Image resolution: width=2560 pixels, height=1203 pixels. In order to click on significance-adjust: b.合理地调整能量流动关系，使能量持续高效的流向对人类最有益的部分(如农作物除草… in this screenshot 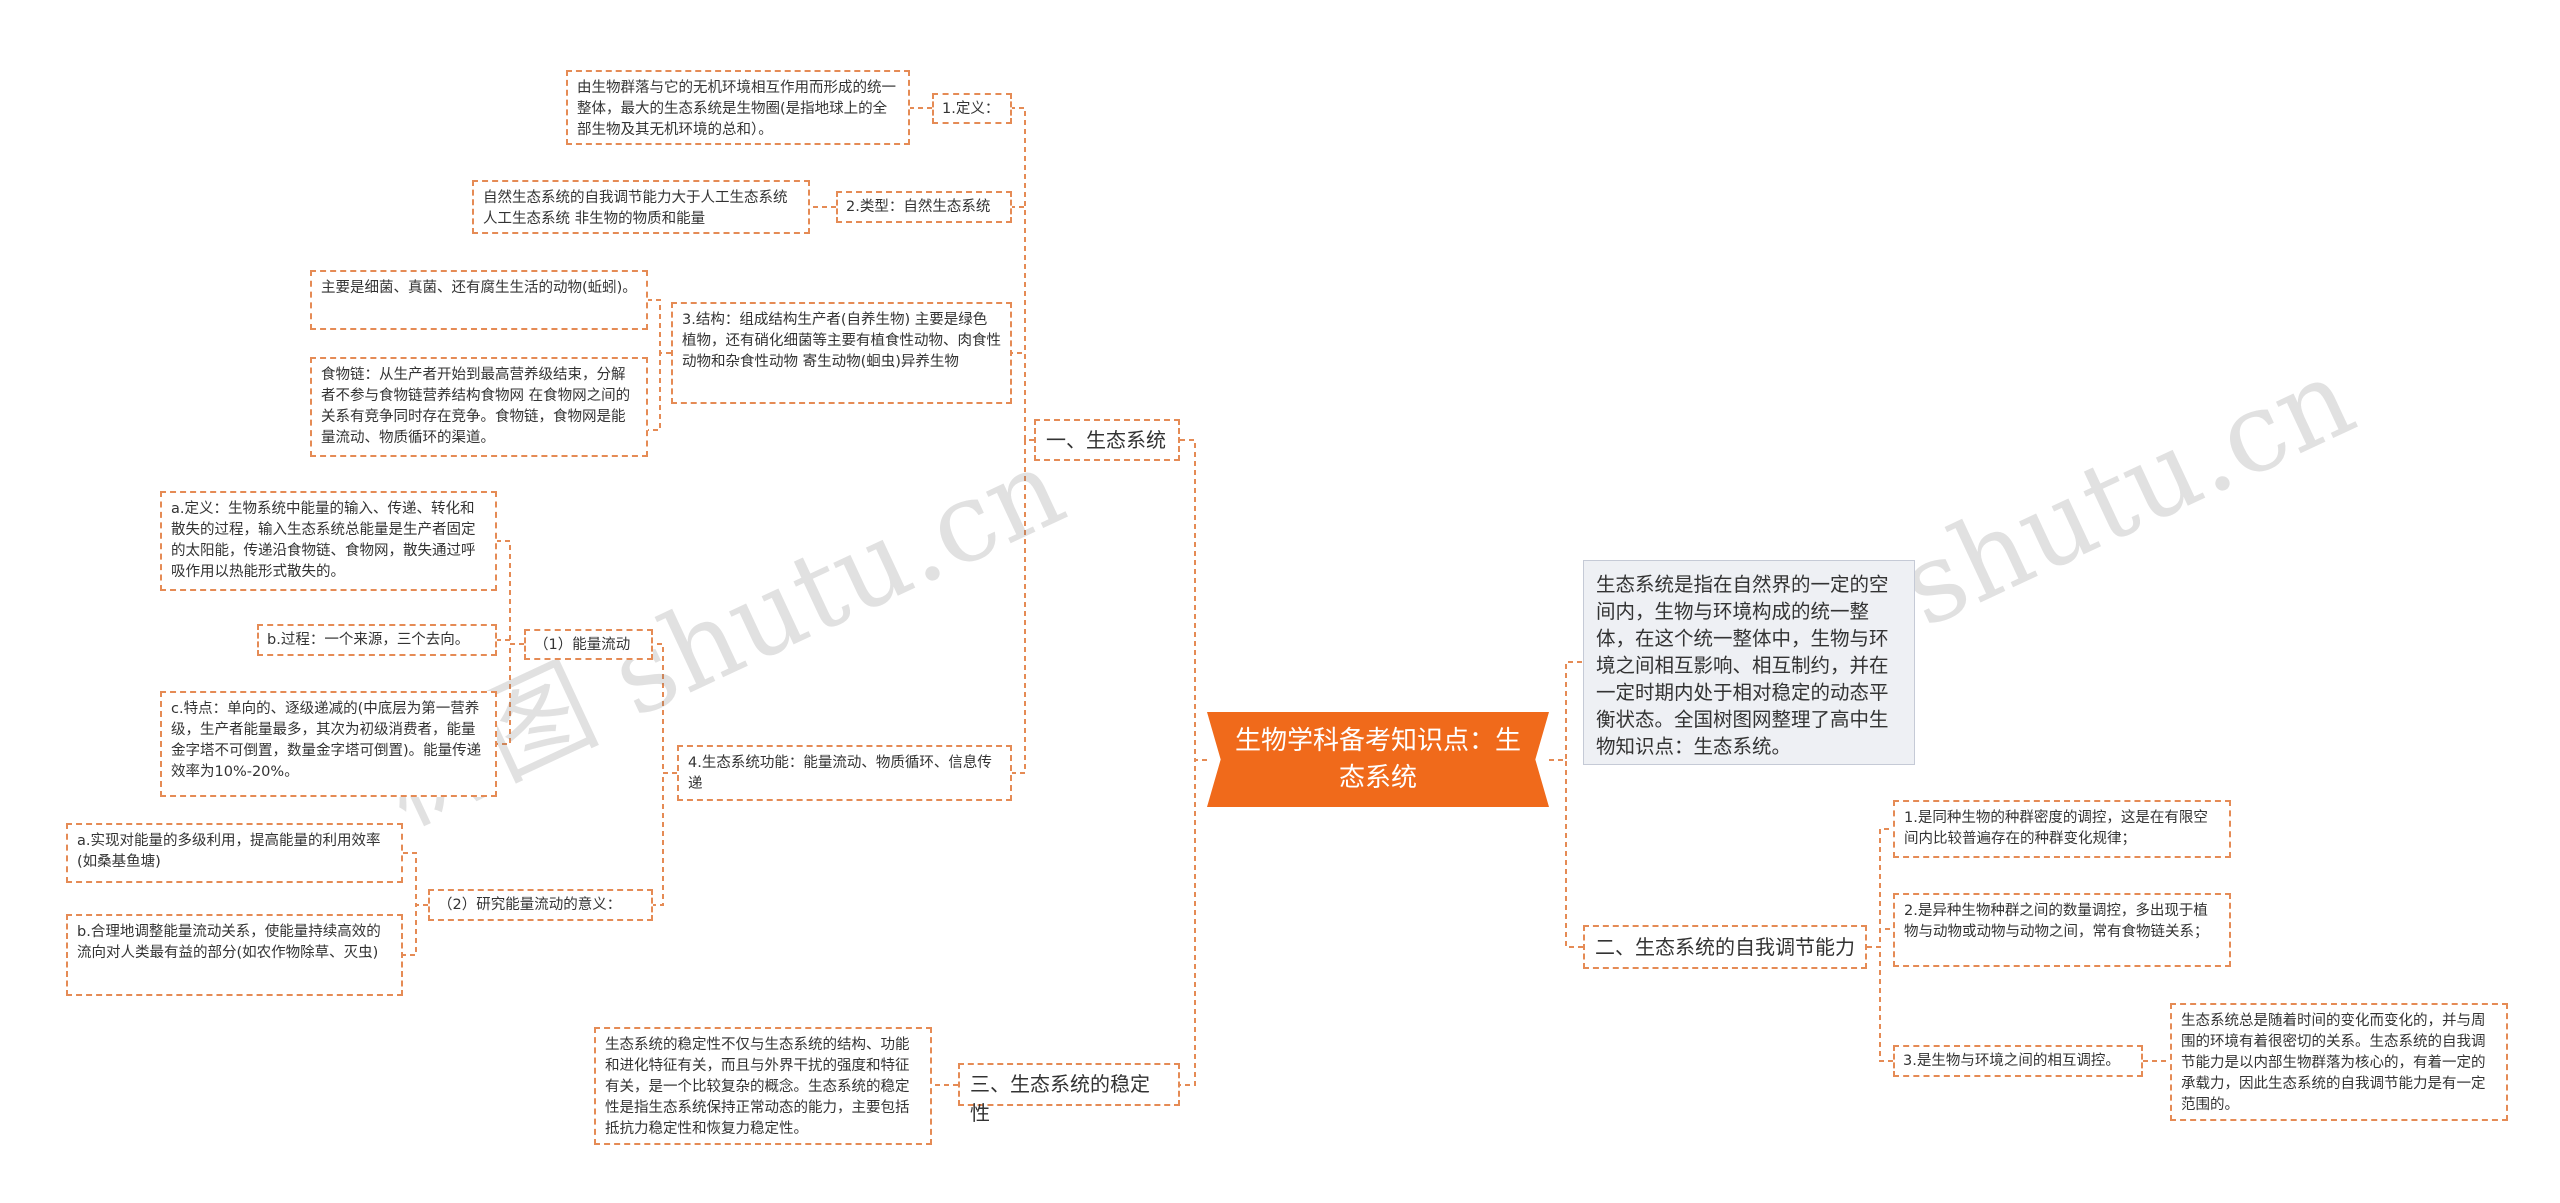, I will do `click(234, 955)`.